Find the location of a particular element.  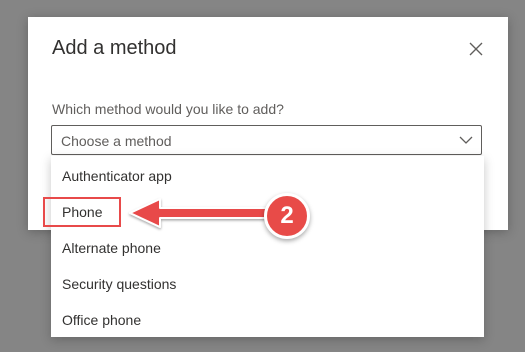

dialog-subtitle: Which method would you like to add? is located at coordinates (168, 109).